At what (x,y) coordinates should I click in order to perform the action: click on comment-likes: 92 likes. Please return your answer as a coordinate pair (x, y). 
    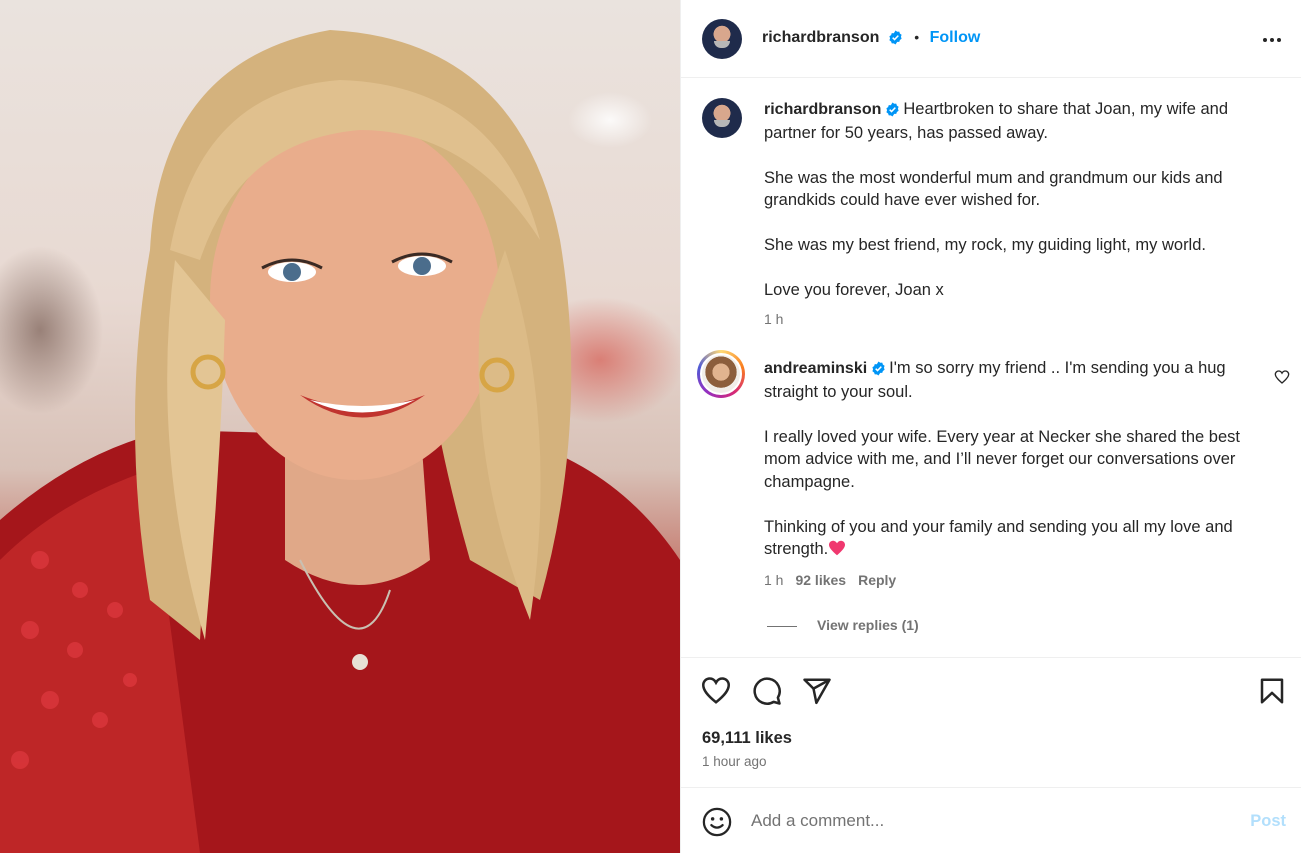
    Looking at the image, I should click on (820, 580).